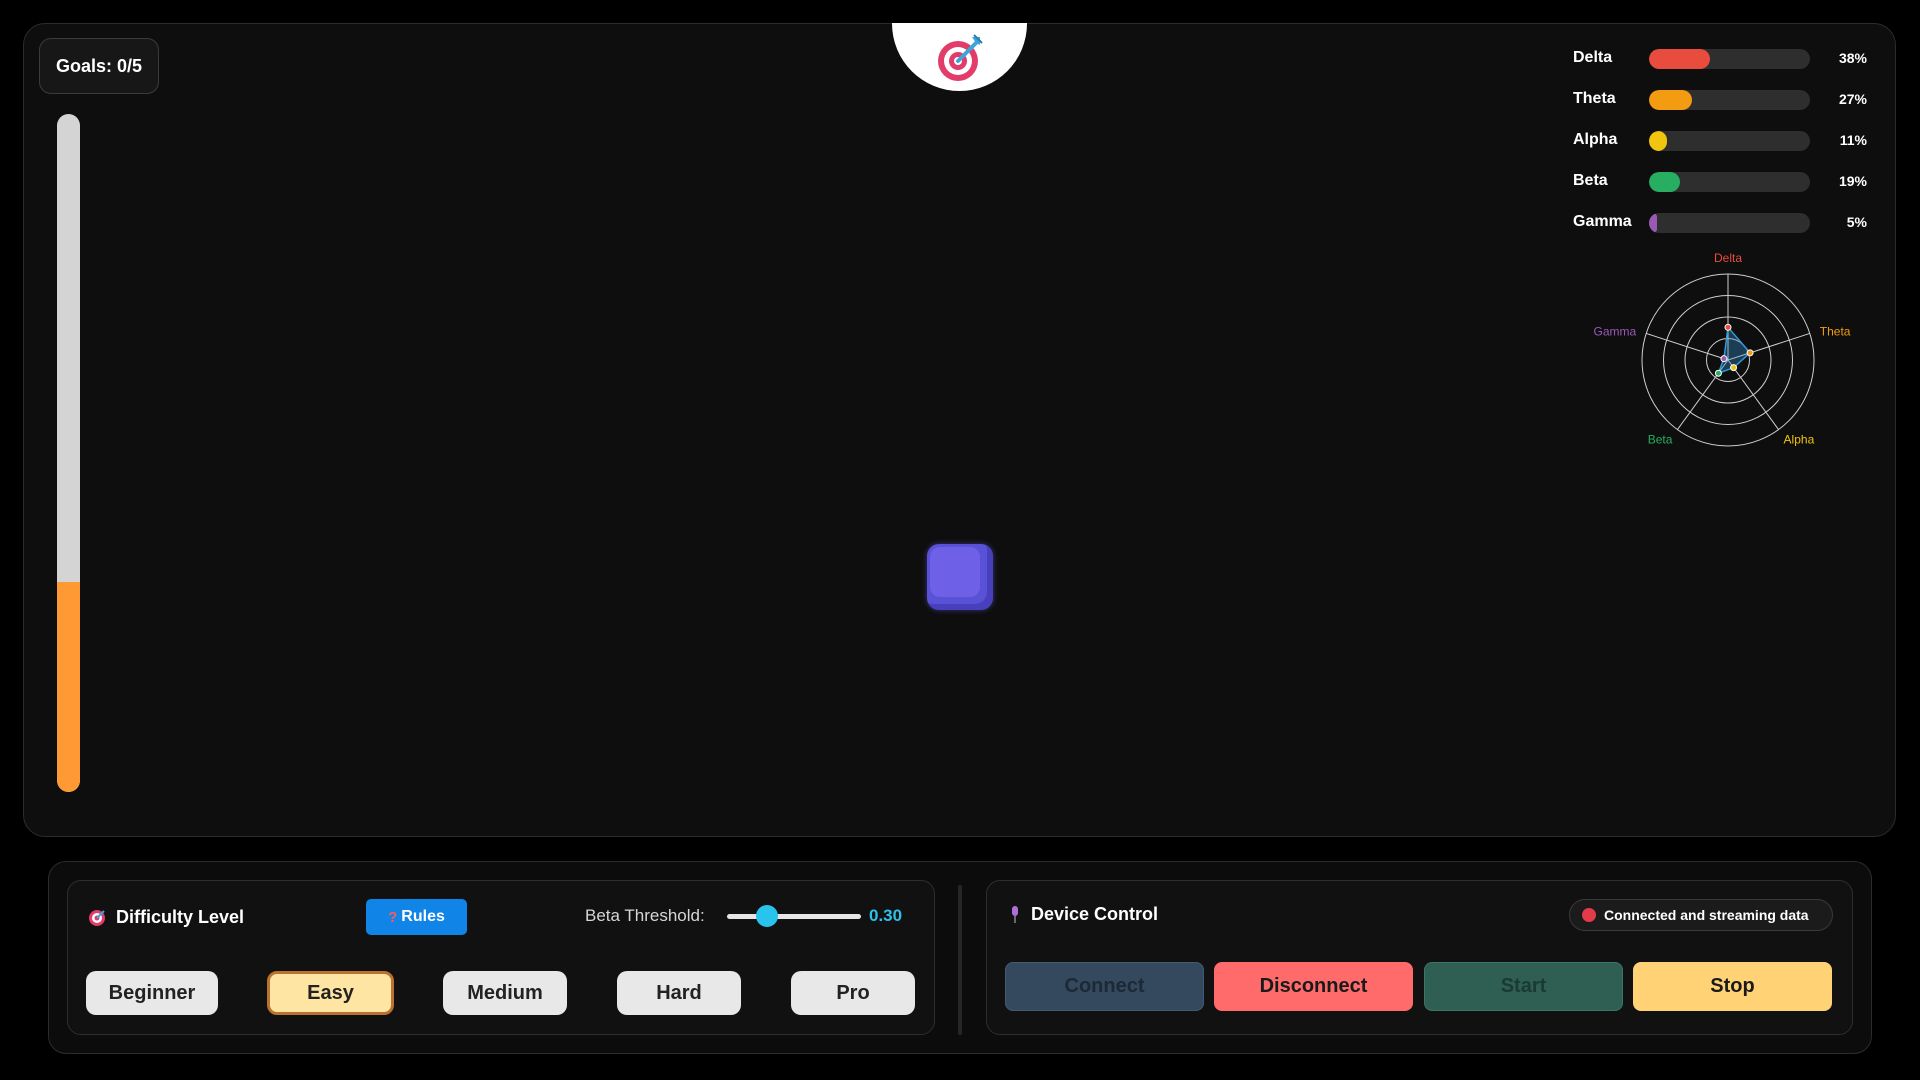  What do you see at coordinates (1589, 915) in the screenshot?
I see `status-dot-icon` at bounding box center [1589, 915].